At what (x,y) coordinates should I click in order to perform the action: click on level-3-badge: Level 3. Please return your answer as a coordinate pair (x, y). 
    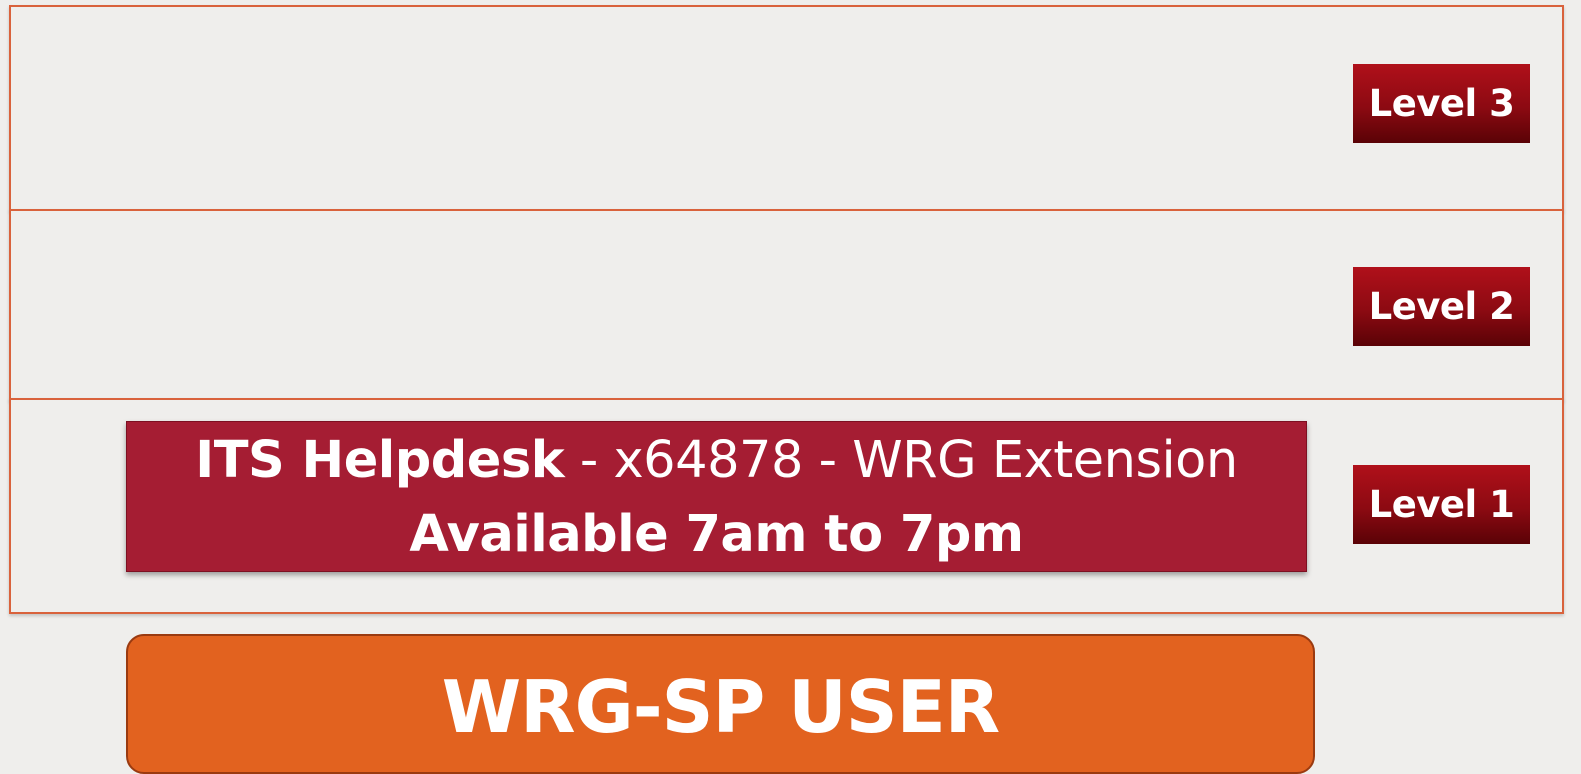
    Looking at the image, I should click on (1441, 103).